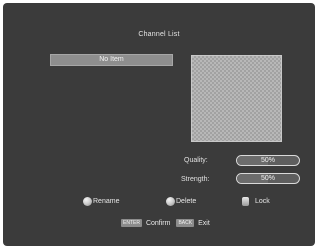 The width and height of the screenshot is (320, 250). Describe the element at coordinates (262, 201) in the screenshot. I see `lock-label: Lock` at that location.